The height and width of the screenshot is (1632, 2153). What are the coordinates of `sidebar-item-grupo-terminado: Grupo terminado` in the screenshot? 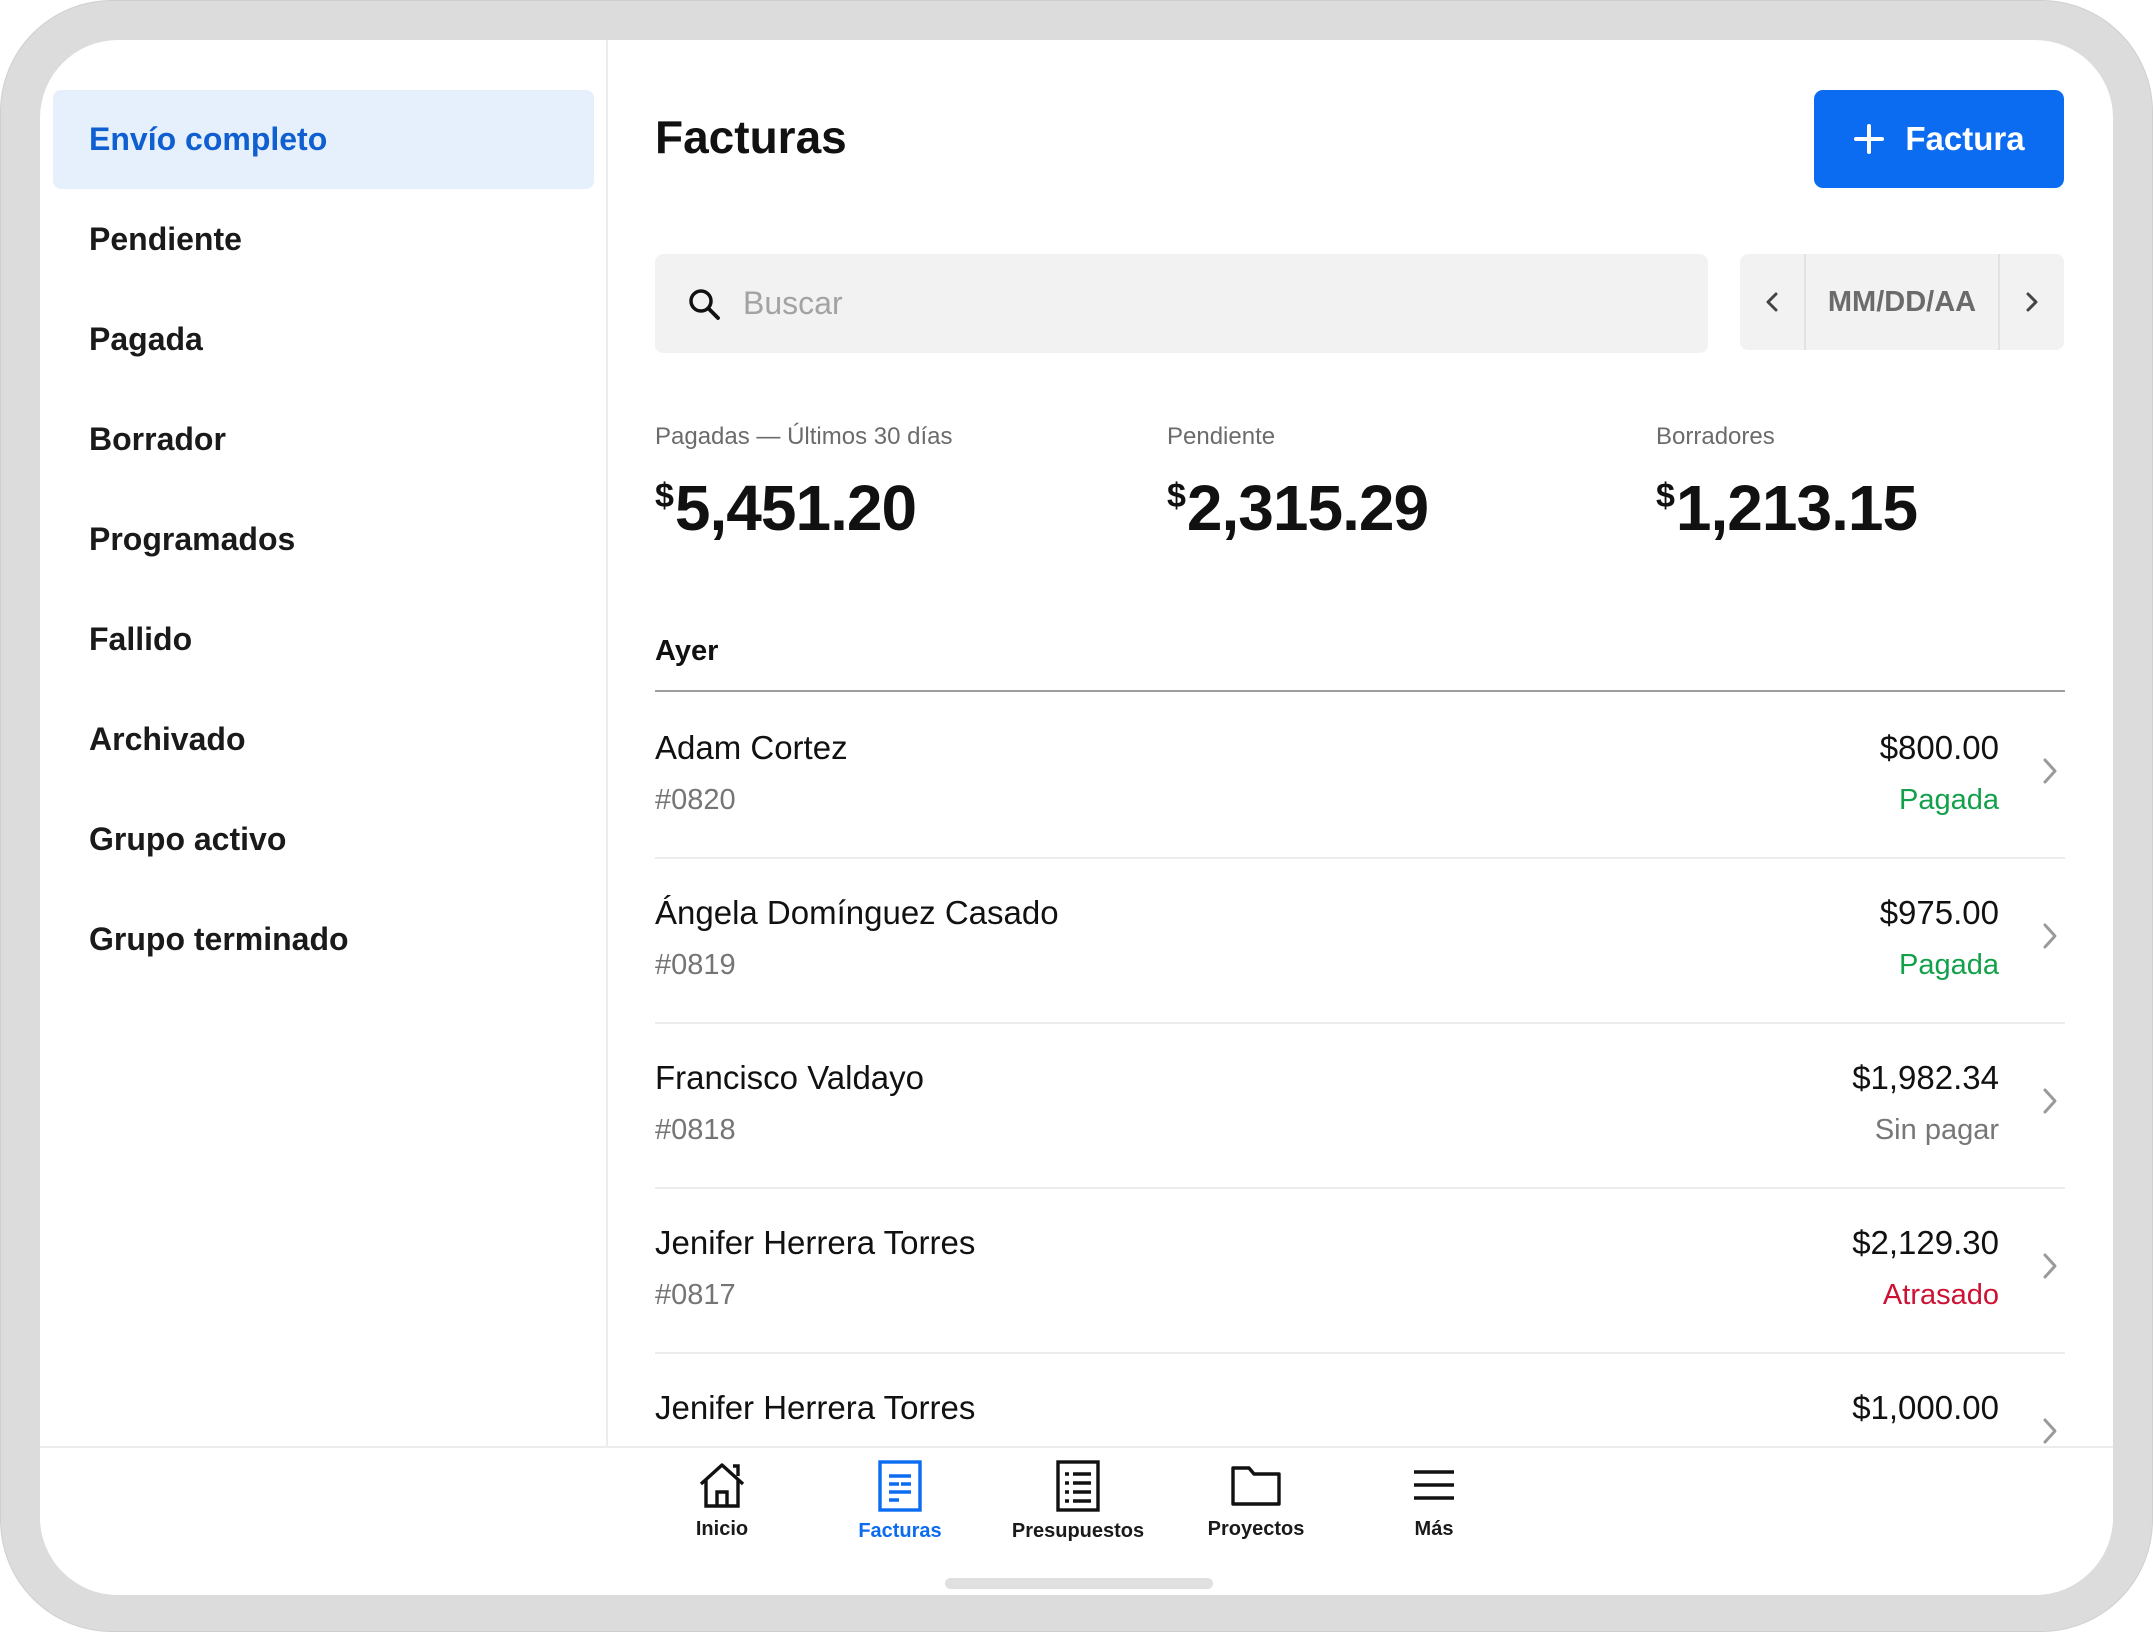 It's located at (323, 939).